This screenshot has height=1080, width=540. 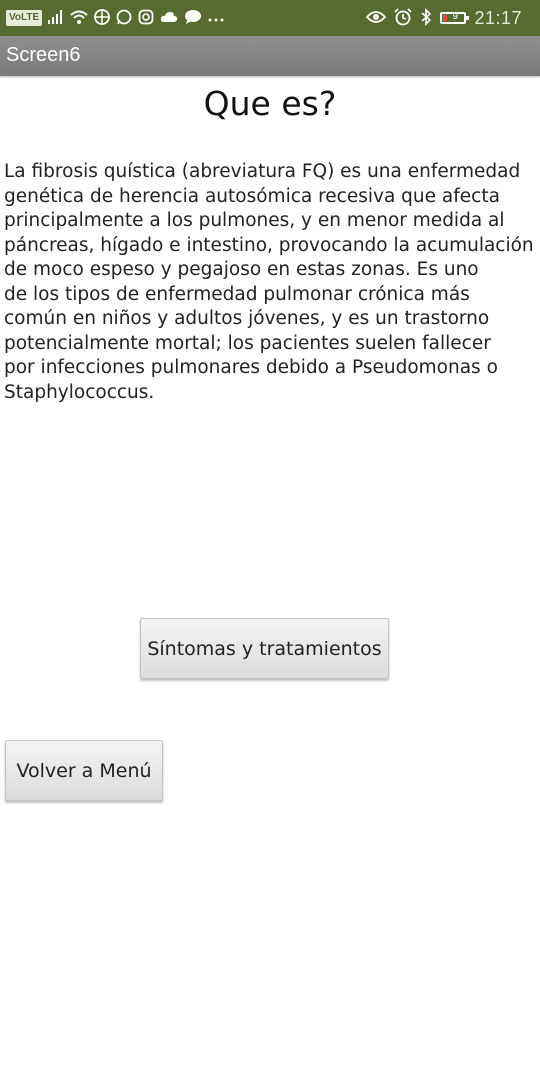 I want to click on sintomas-tratamientos-button: Síntomas y tratamientos, so click(x=264, y=648).